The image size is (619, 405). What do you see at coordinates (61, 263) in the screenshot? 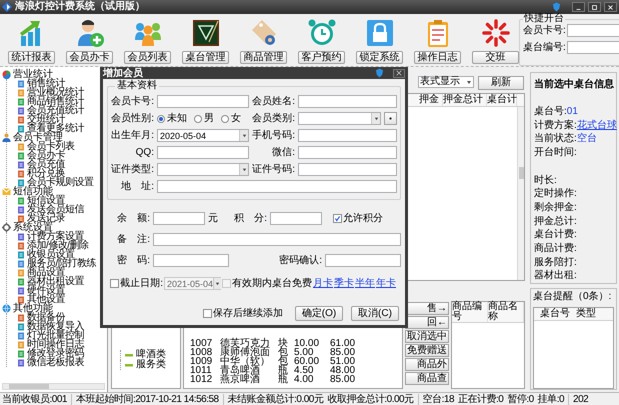
I see `tree-item: 服务员/陪打教练` at bounding box center [61, 263].